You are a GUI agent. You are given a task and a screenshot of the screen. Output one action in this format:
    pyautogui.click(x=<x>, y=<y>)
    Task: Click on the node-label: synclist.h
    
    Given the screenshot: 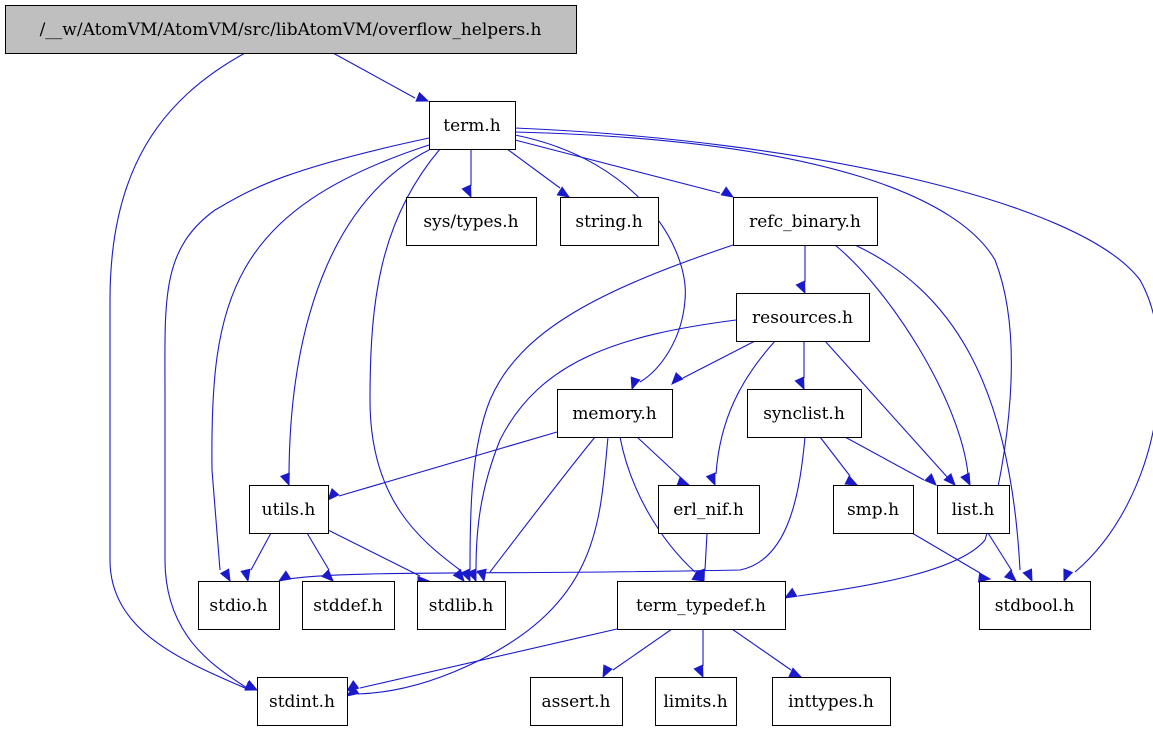 What is the action you would take?
    pyautogui.click(x=804, y=414)
    